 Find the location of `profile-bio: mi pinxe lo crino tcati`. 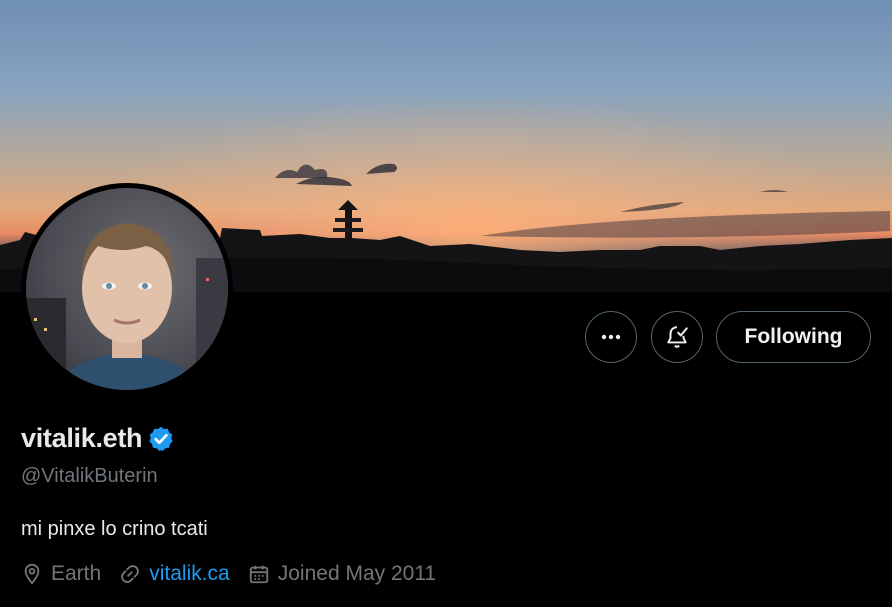

profile-bio: mi pinxe lo crino tcati is located at coordinates (114, 529).